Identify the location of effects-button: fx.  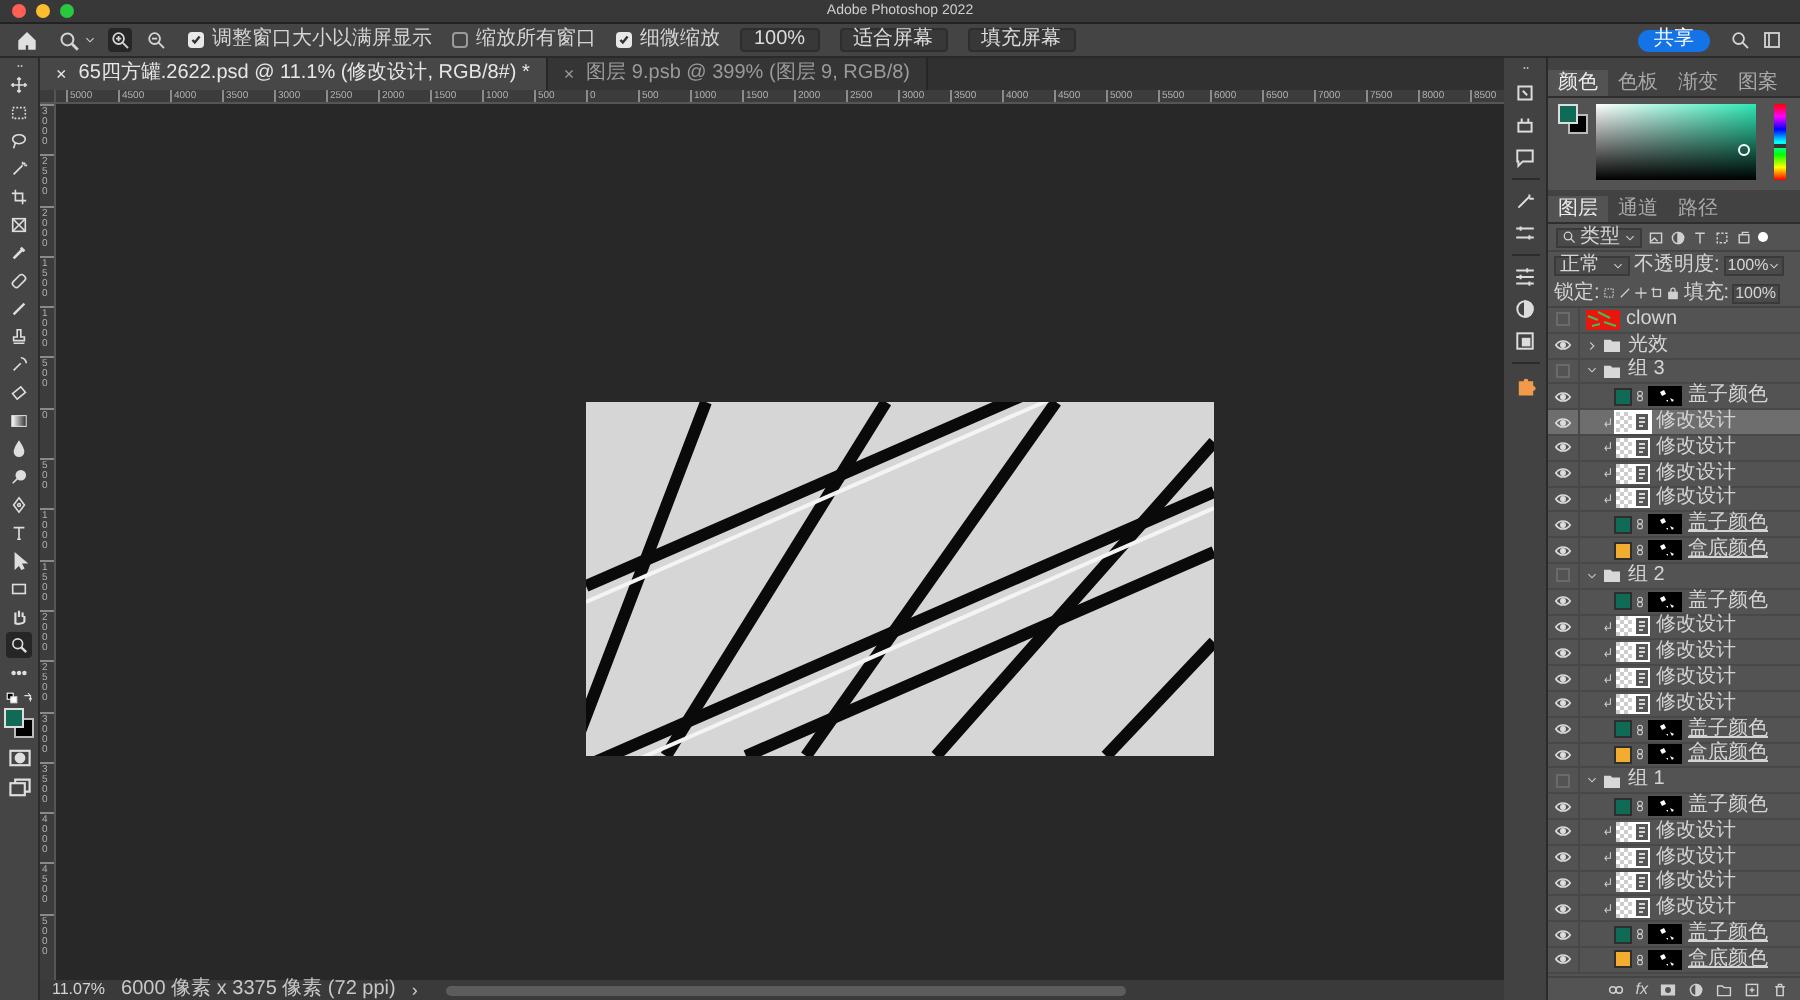
(1641, 989).